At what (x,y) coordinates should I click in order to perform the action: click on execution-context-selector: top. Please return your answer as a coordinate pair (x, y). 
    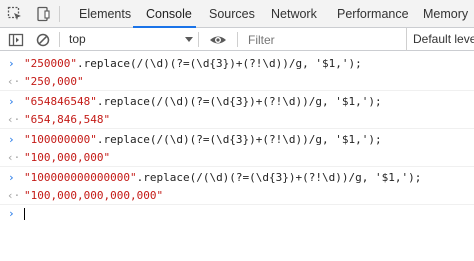
    Looking at the image, I should click on (77, 39).